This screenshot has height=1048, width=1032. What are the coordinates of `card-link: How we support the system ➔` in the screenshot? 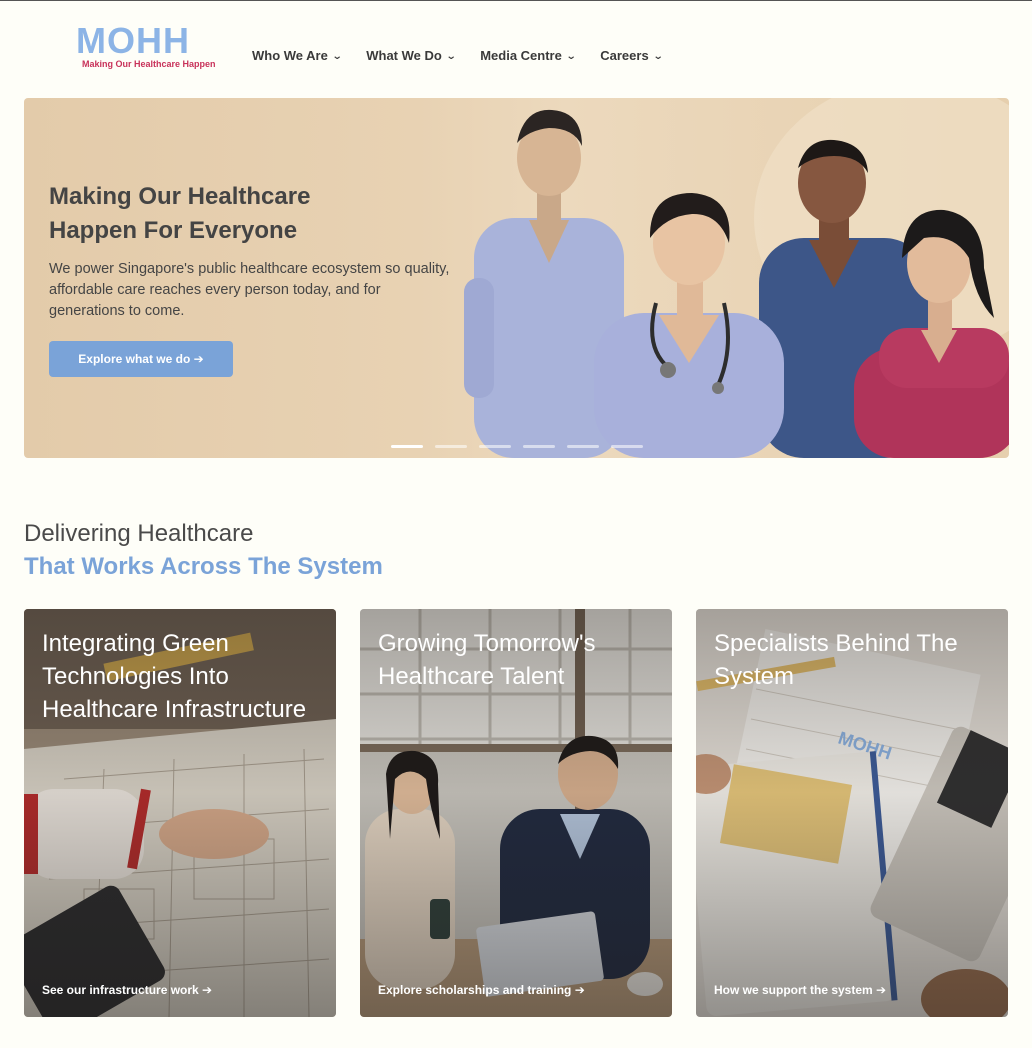 It's located at (800, 990).